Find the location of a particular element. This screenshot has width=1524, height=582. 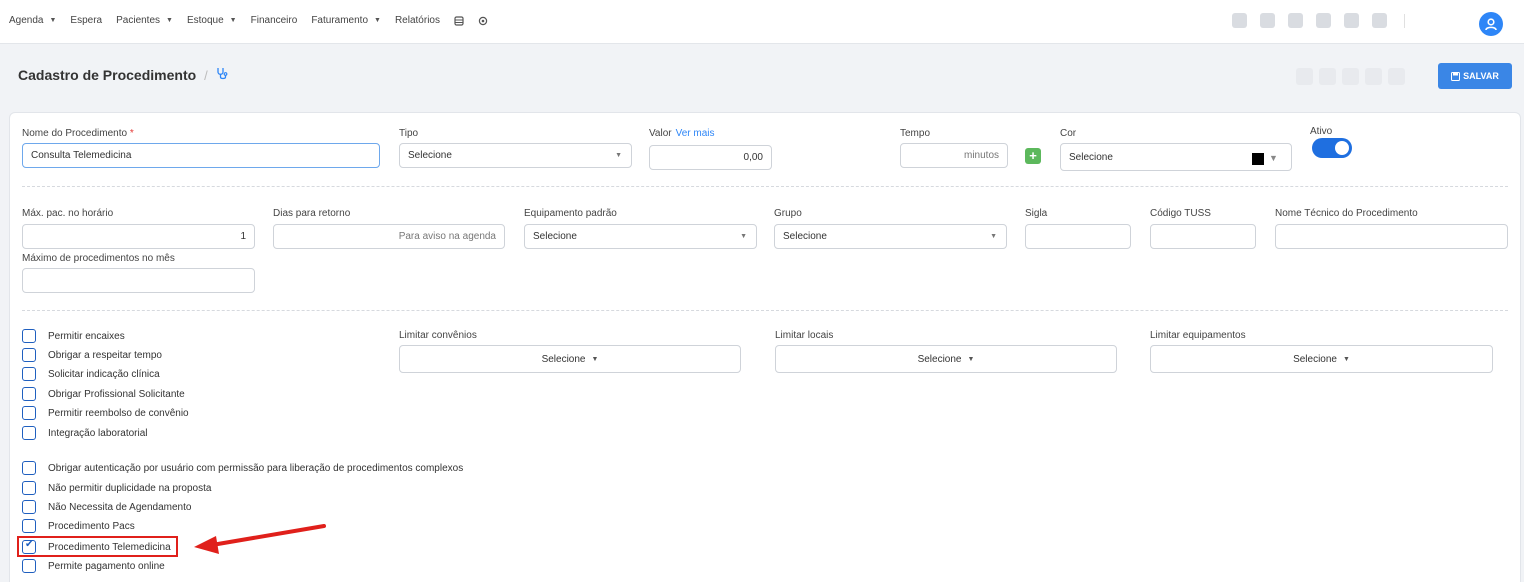

menu-espera: Espera is located at coordinates (86, 20).